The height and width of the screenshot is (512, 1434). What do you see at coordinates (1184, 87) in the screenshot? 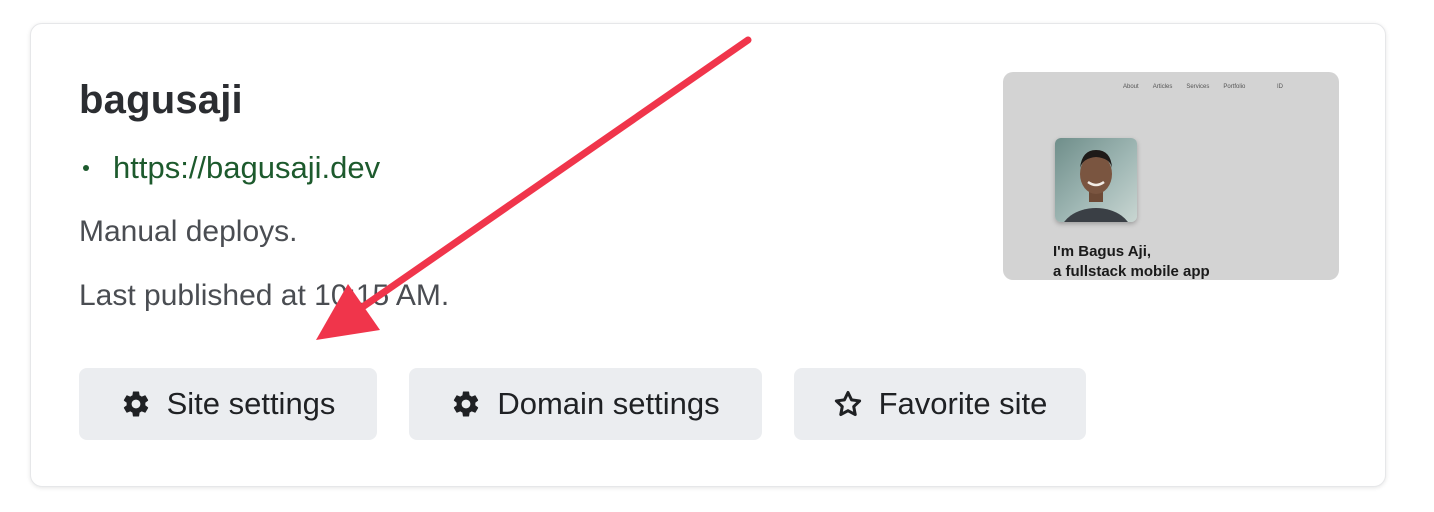
I see `preview-nav: About Articles Services Portfolio` at bounding box center [1184, 87].